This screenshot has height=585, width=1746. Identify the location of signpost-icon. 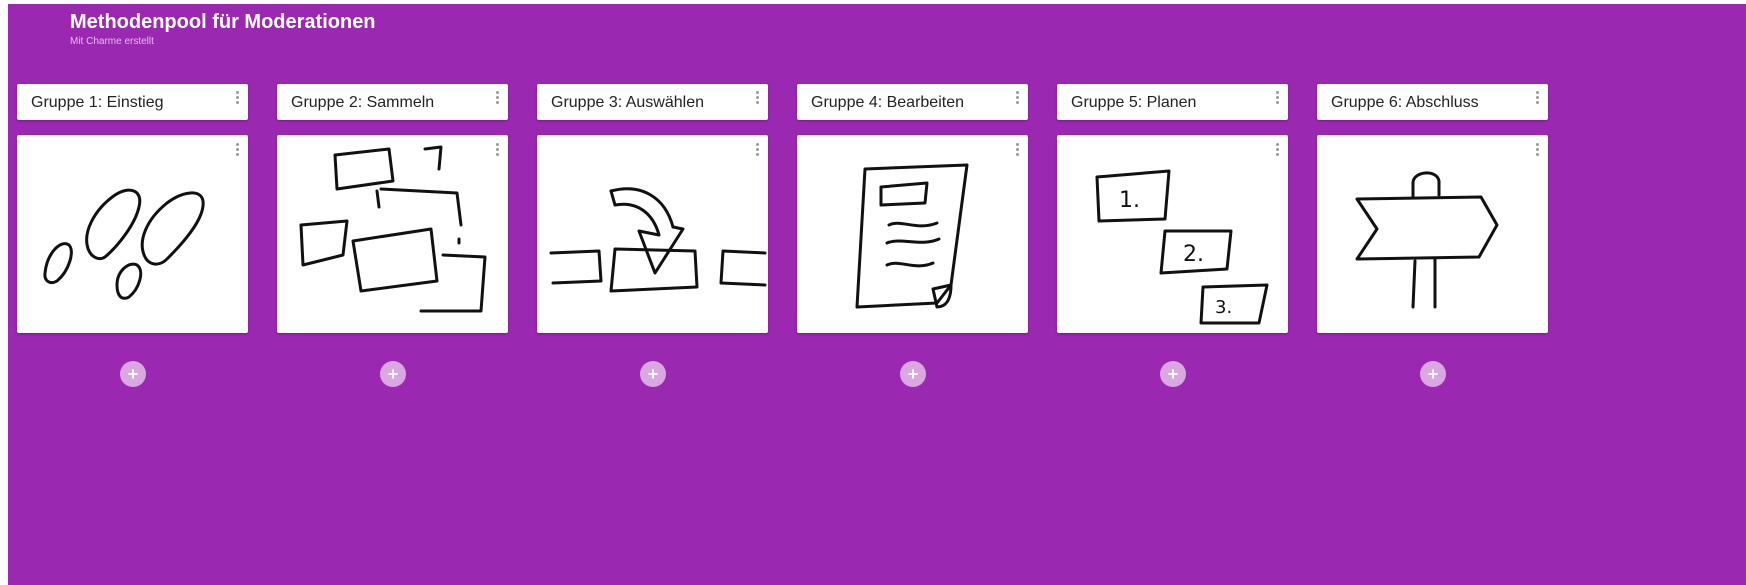
(1427, 240).